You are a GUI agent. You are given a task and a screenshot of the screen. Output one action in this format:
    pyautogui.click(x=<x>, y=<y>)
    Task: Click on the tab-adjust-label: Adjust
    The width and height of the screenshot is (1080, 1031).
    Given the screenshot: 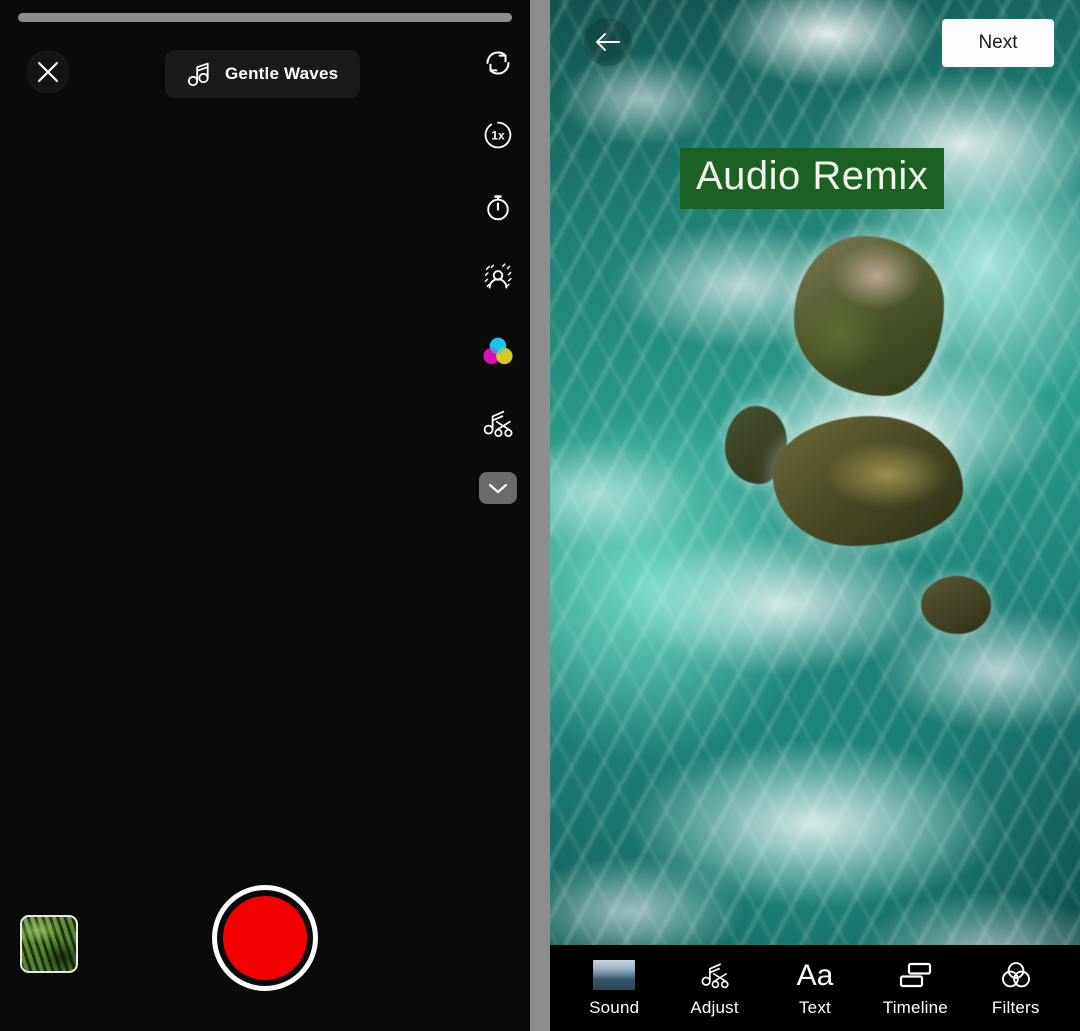 What is the action you would take?
    pyautogui.click(x=714, y=1007)
    